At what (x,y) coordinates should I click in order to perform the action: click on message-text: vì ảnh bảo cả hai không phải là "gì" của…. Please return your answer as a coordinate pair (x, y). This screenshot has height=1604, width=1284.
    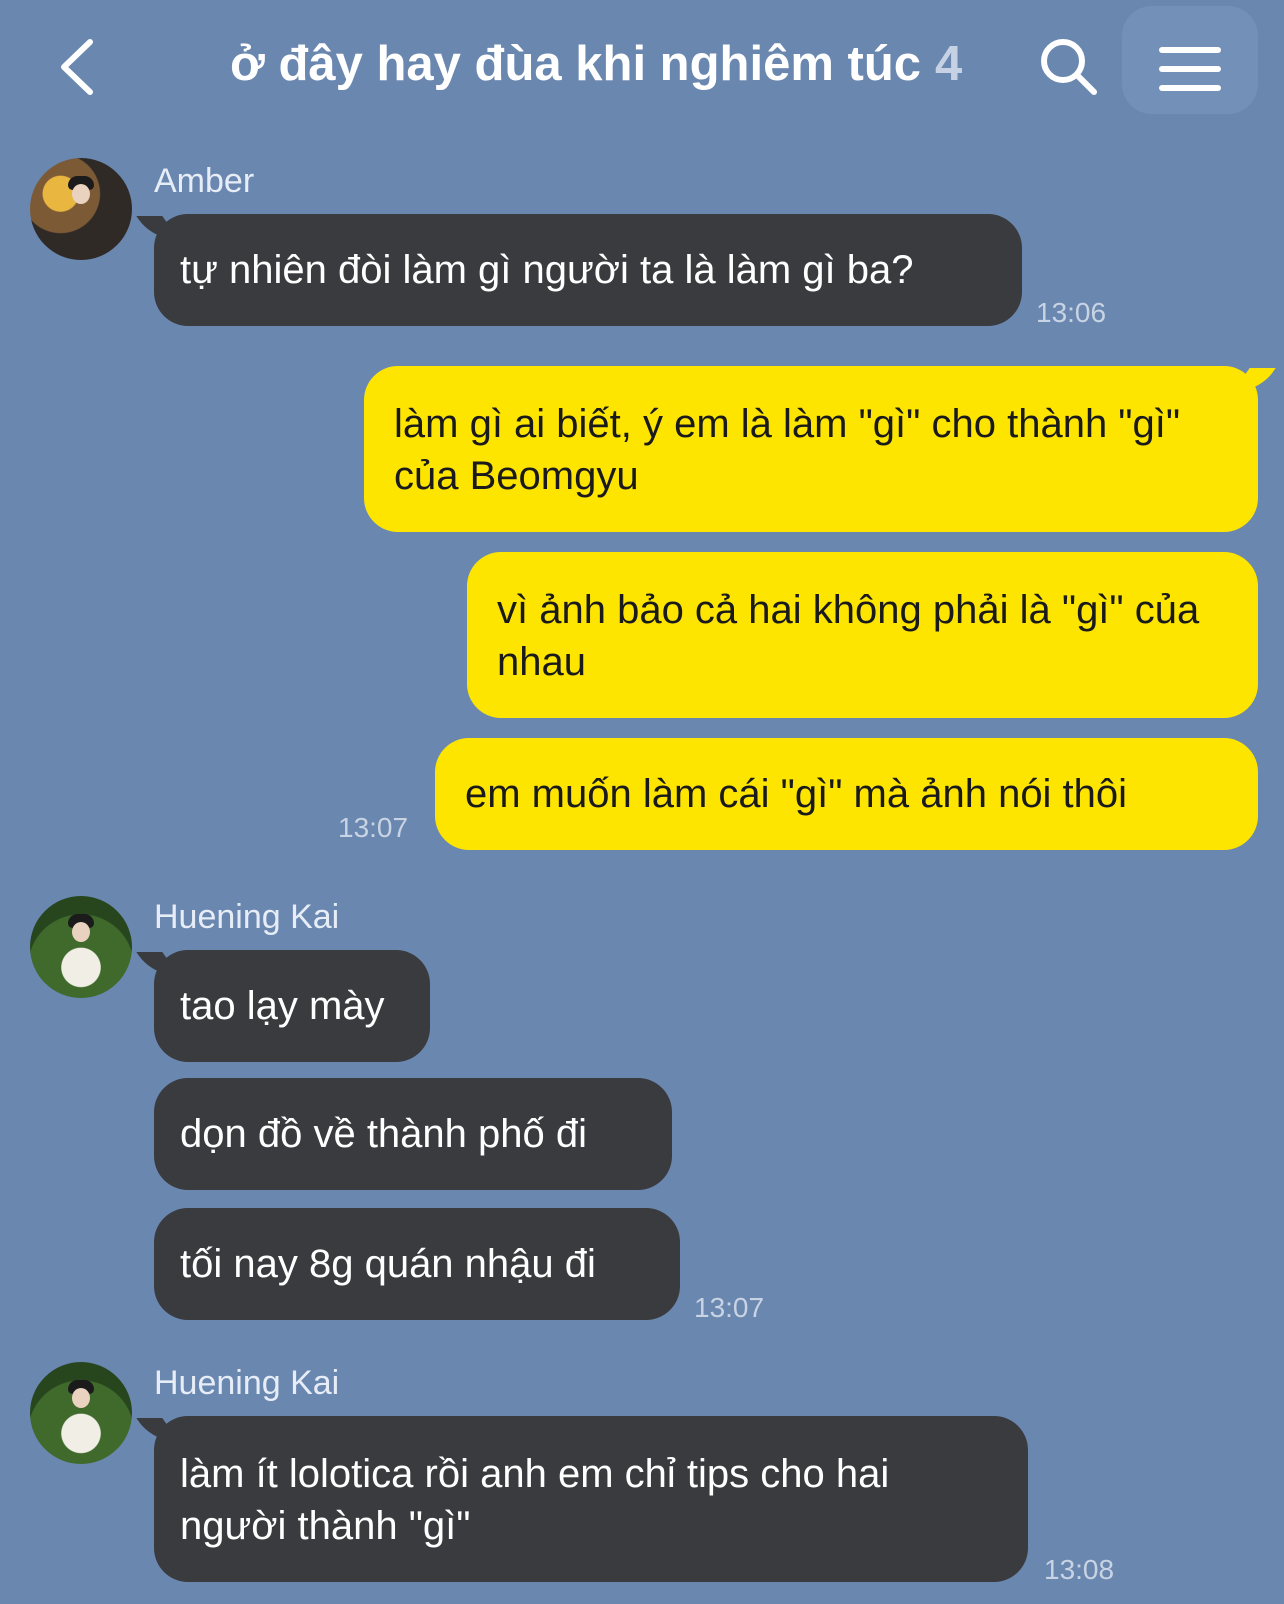
    Looking at the image, I should click on (848, 636).